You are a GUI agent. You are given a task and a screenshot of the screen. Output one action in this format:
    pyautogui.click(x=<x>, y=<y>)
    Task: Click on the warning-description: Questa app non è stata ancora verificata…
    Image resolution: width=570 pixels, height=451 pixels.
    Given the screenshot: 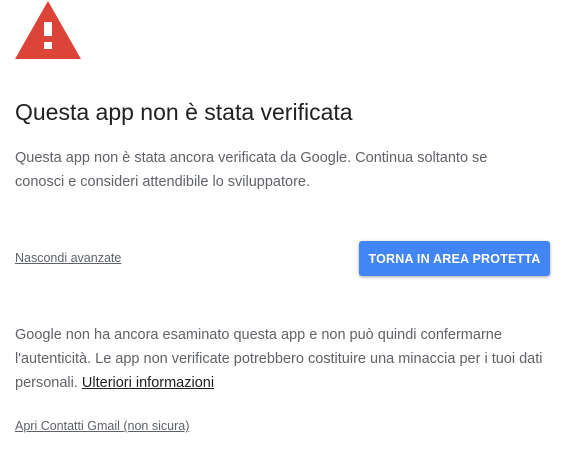 What is the action you would take?
    pyautogui.click(x=251, y=170)
    